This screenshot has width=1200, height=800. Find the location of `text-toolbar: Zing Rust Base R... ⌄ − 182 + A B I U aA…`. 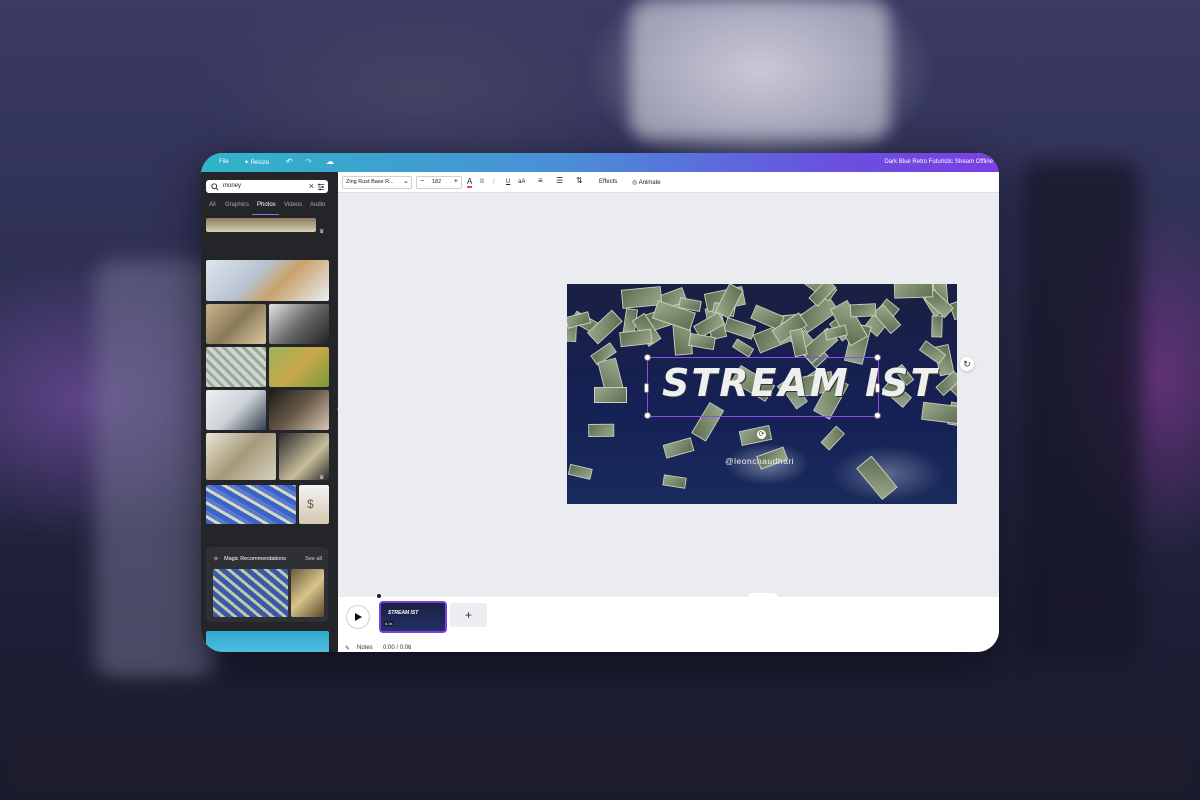

text-toolbar: Zing Rust Base R... ⌄ − 182 + A B I U aA… is located at coordinates (668, 182).